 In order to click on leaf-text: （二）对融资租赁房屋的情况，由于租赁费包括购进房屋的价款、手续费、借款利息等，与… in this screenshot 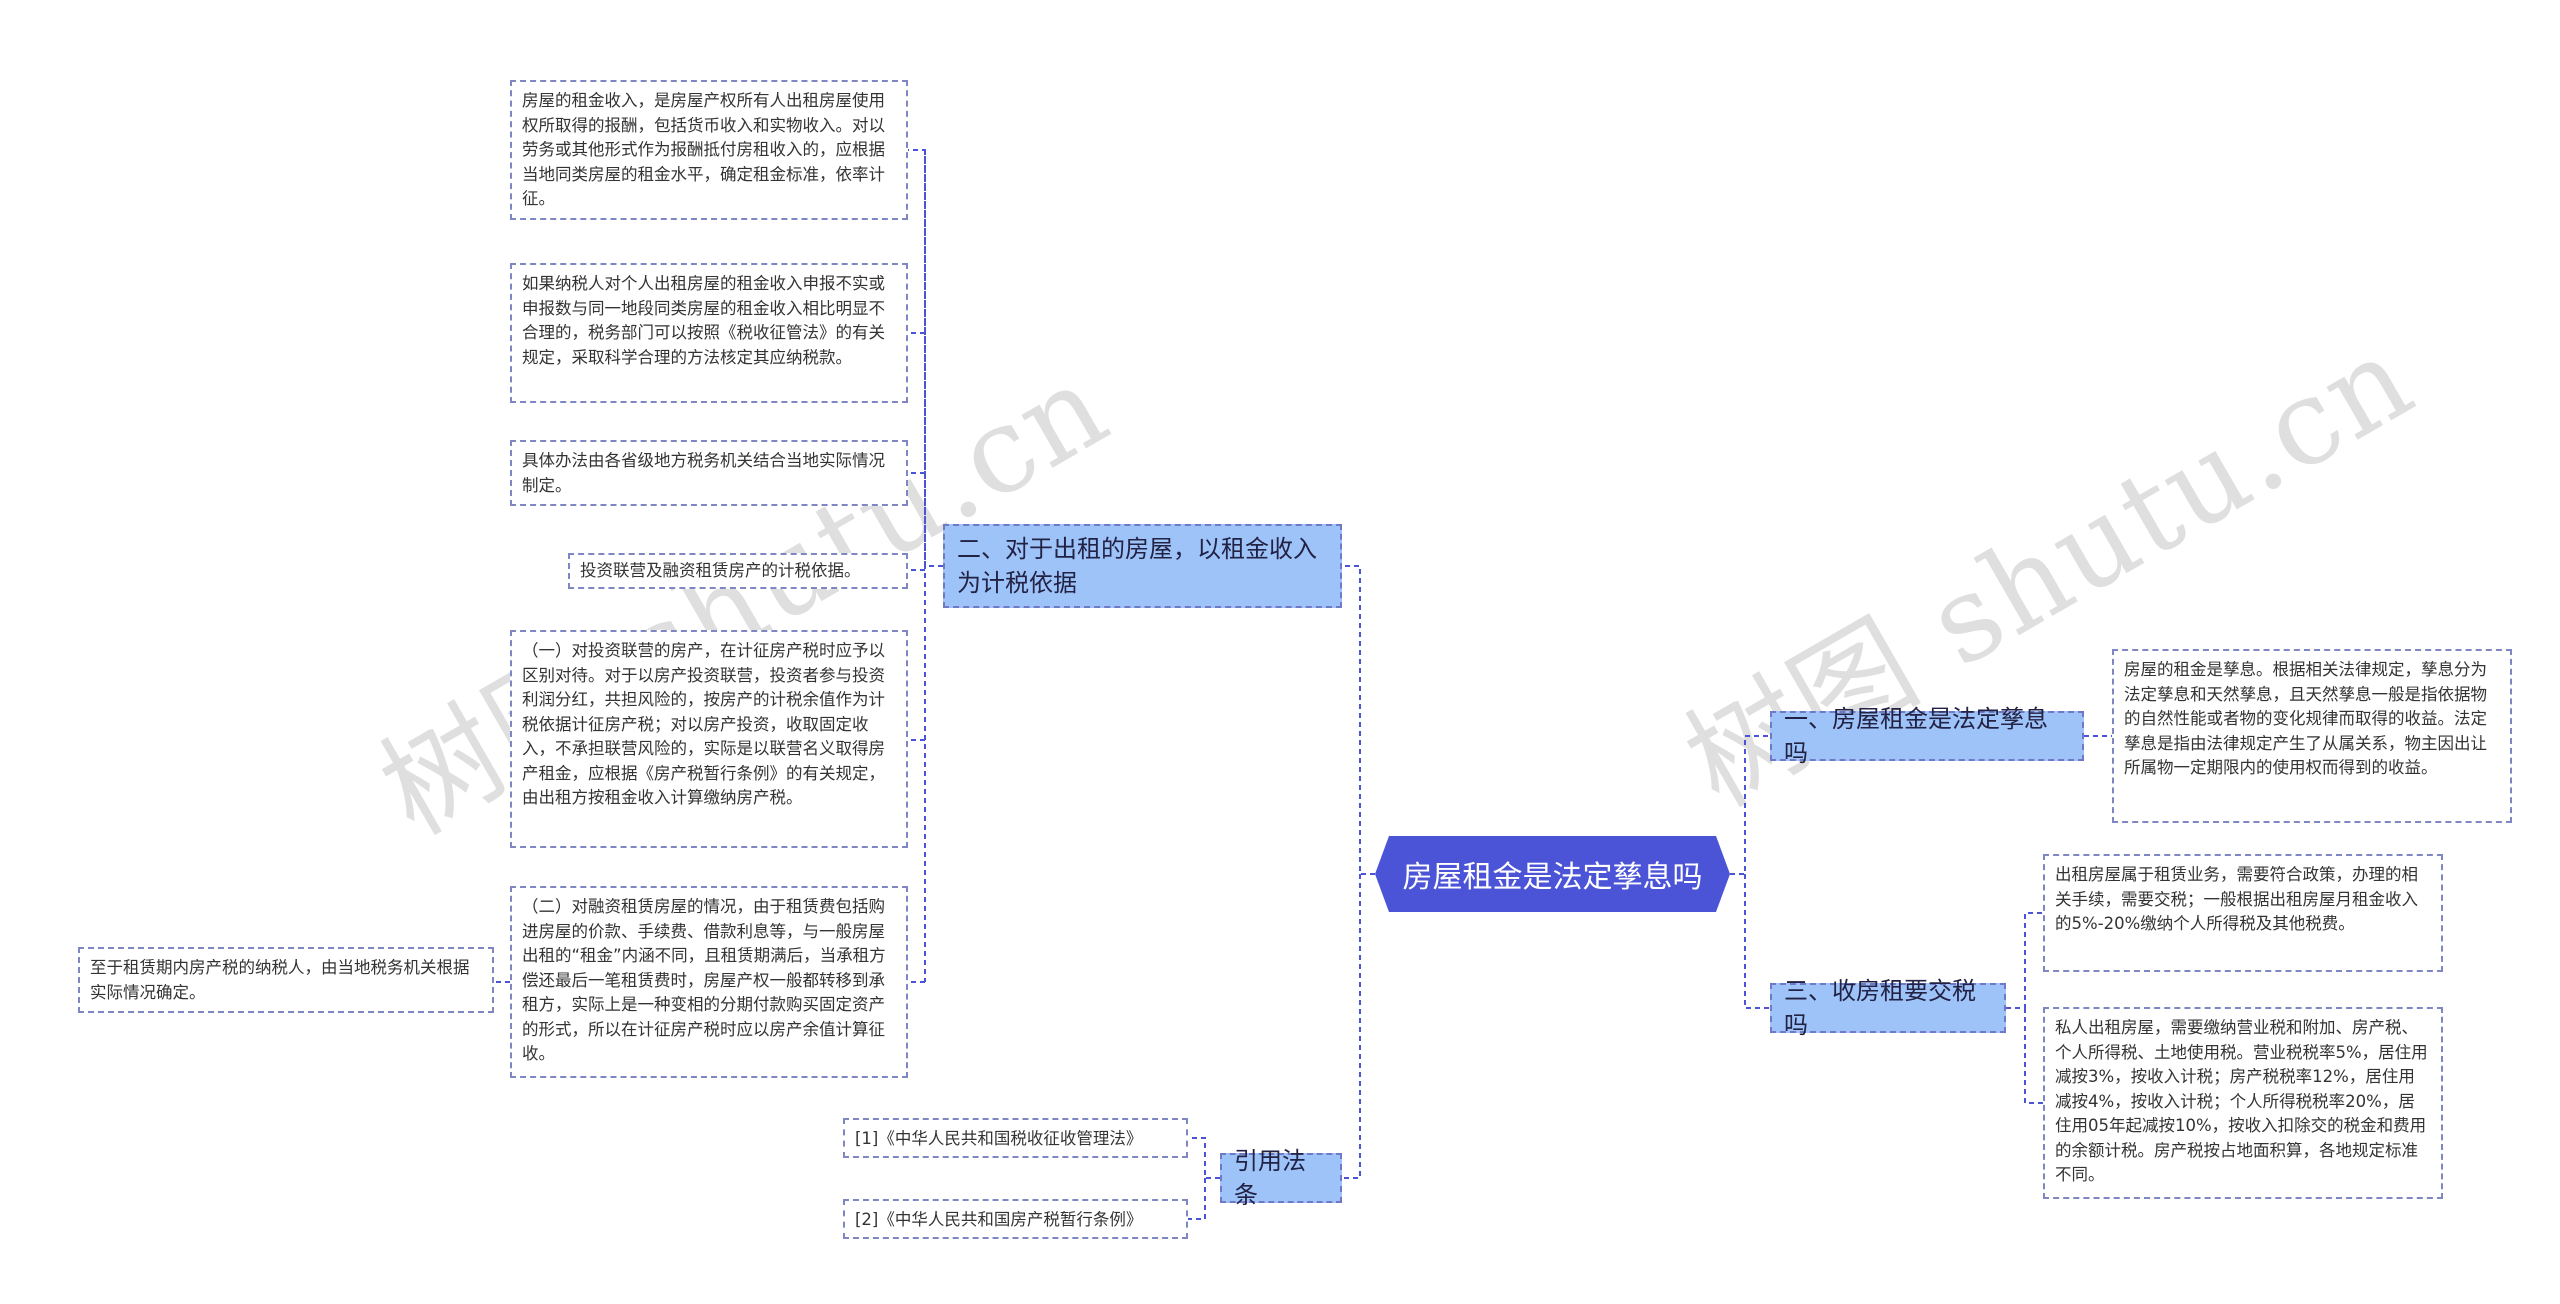, I will do `click(704, 980)`.